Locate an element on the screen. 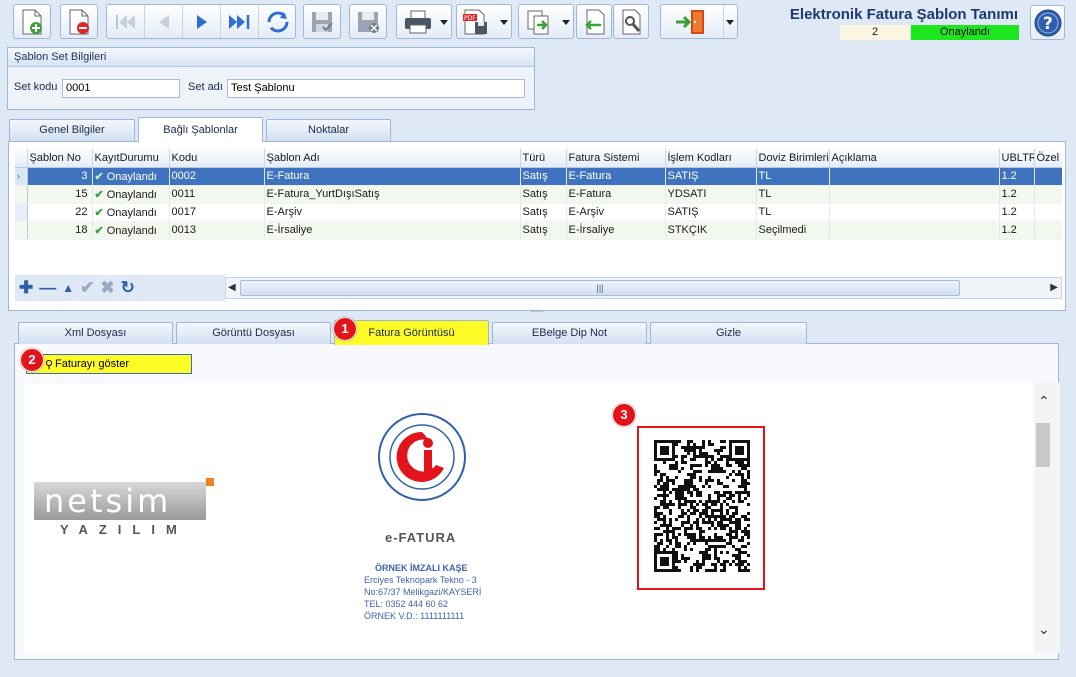  set-name-field: Test Şablonu is located at coordinates (376, 88).